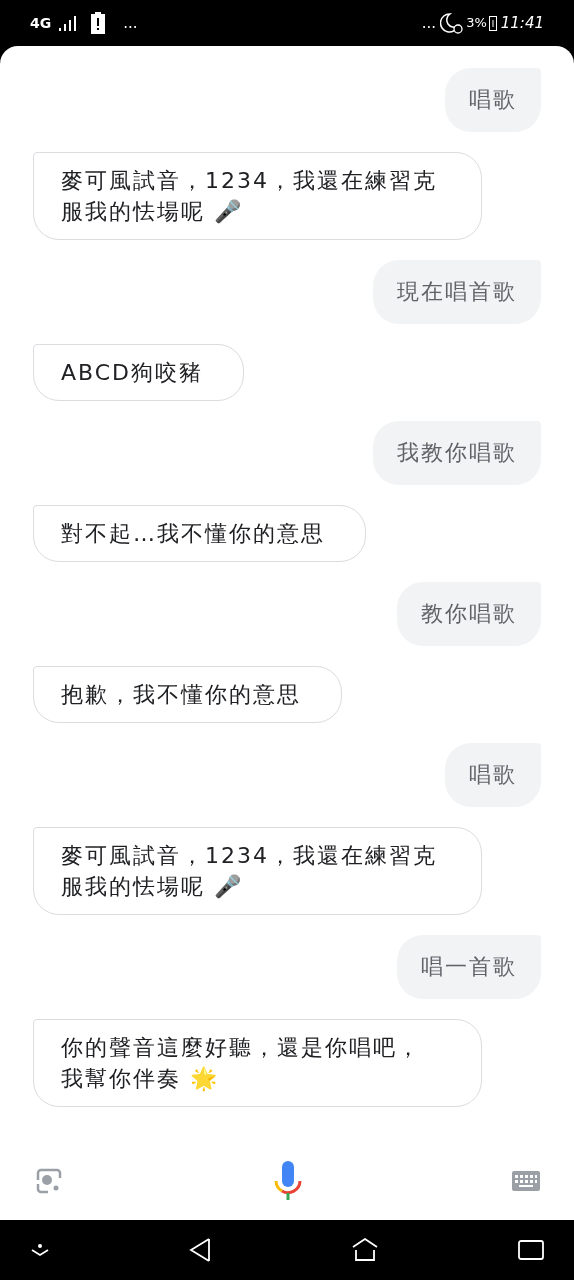  I want to click on moon-alarm-icon, so click(452, 23).